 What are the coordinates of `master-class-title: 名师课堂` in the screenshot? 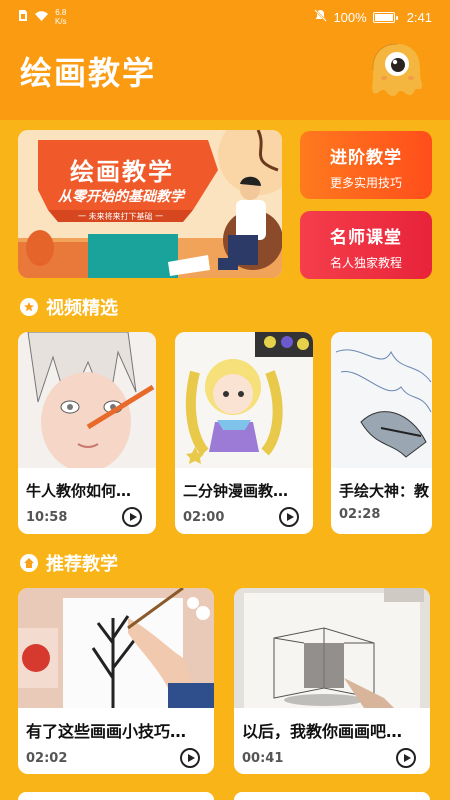 It's located at (366, 238).